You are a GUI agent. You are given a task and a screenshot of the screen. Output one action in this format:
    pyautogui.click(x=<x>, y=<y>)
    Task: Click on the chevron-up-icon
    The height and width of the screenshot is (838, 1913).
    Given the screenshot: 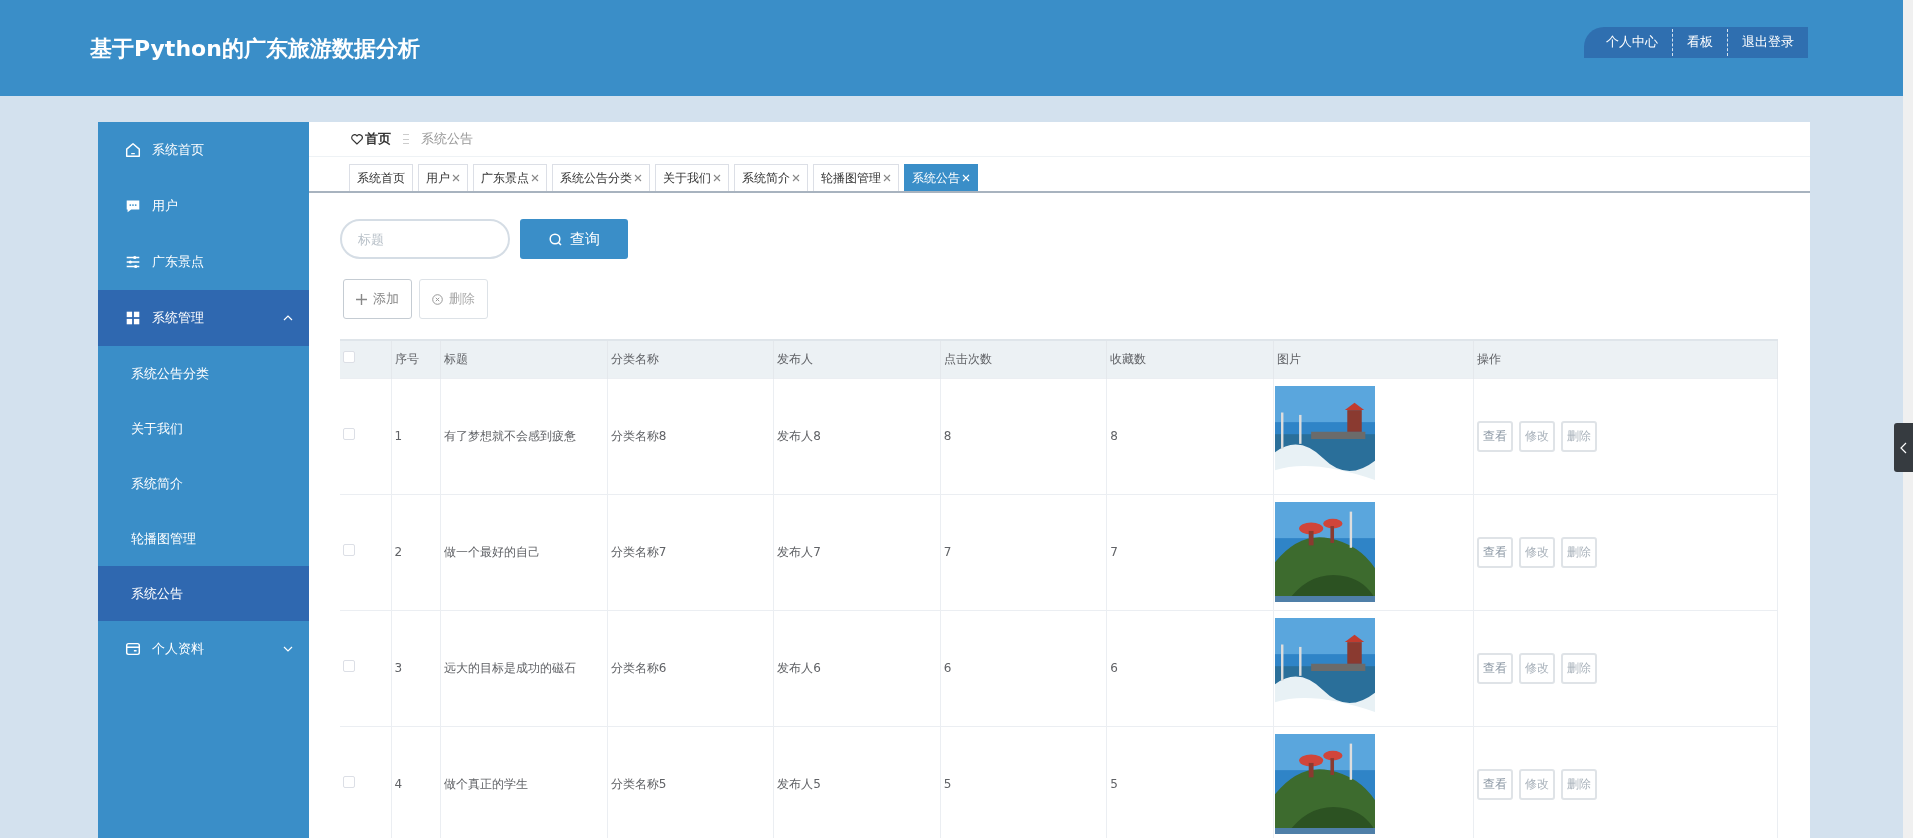 What is the action you would take?
    pyautogui.click(x=288, y=318)
    